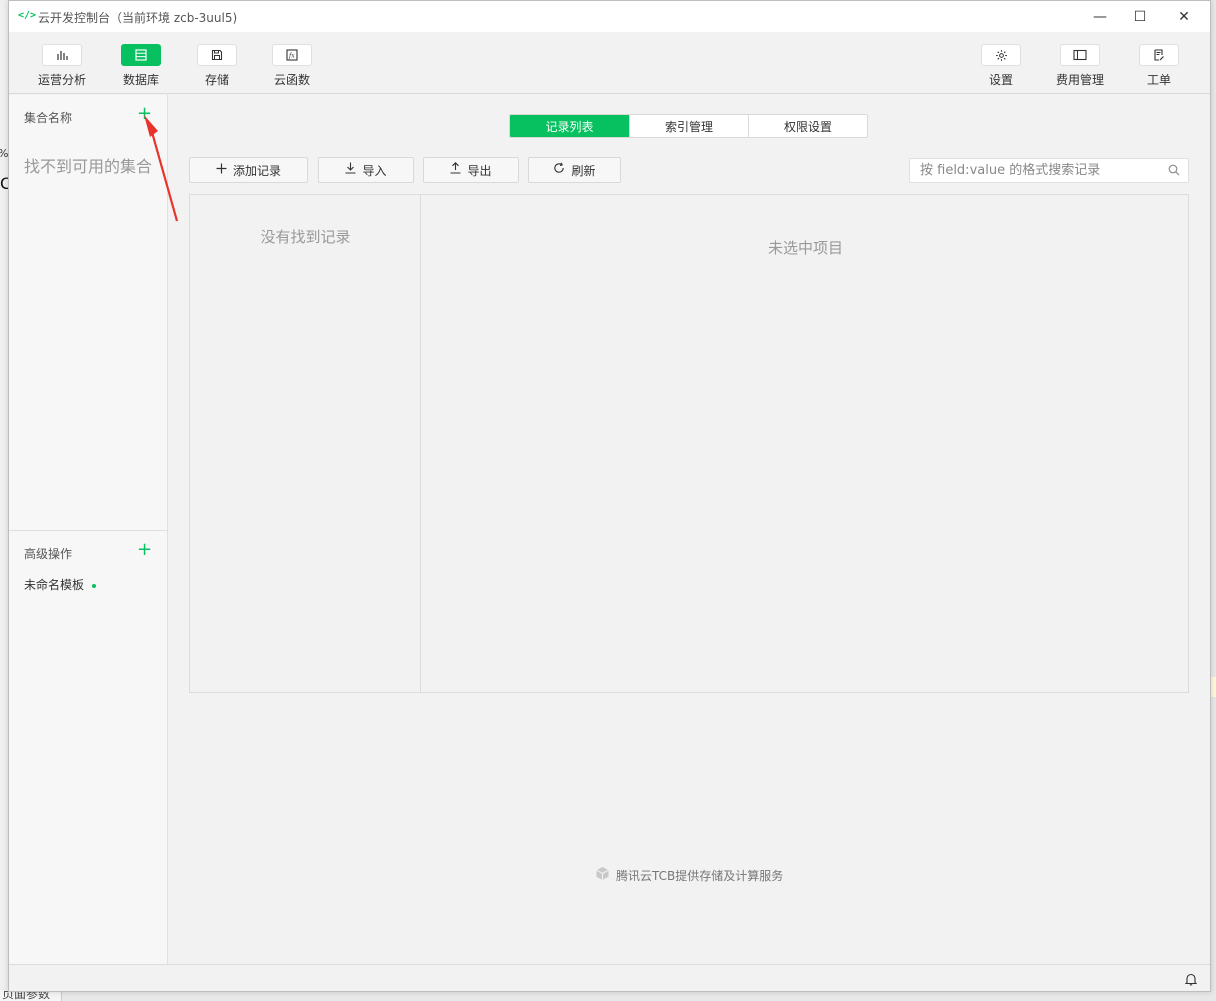 Image resolution: width=1216 pixels, height=1001 pixels. I want to click on search-icon, so click(1174, 171).